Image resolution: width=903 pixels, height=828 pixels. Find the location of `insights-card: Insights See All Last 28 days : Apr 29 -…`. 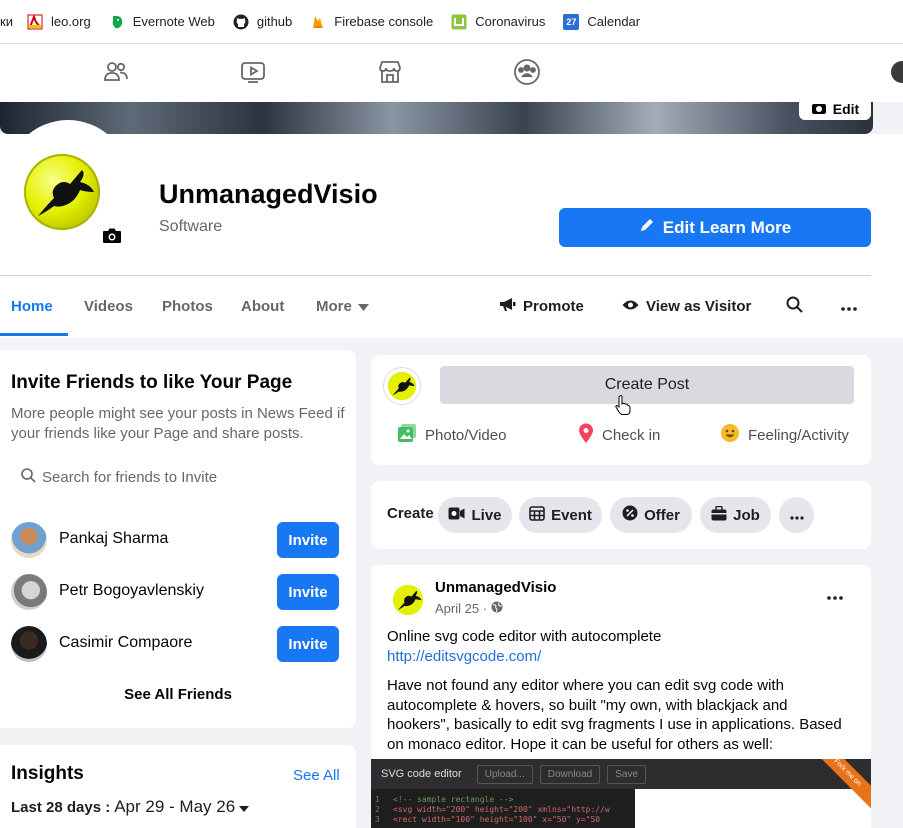

insights-card: Insights See All Last 28 days : Apr 29 -… is located at coordinates (178, 786).